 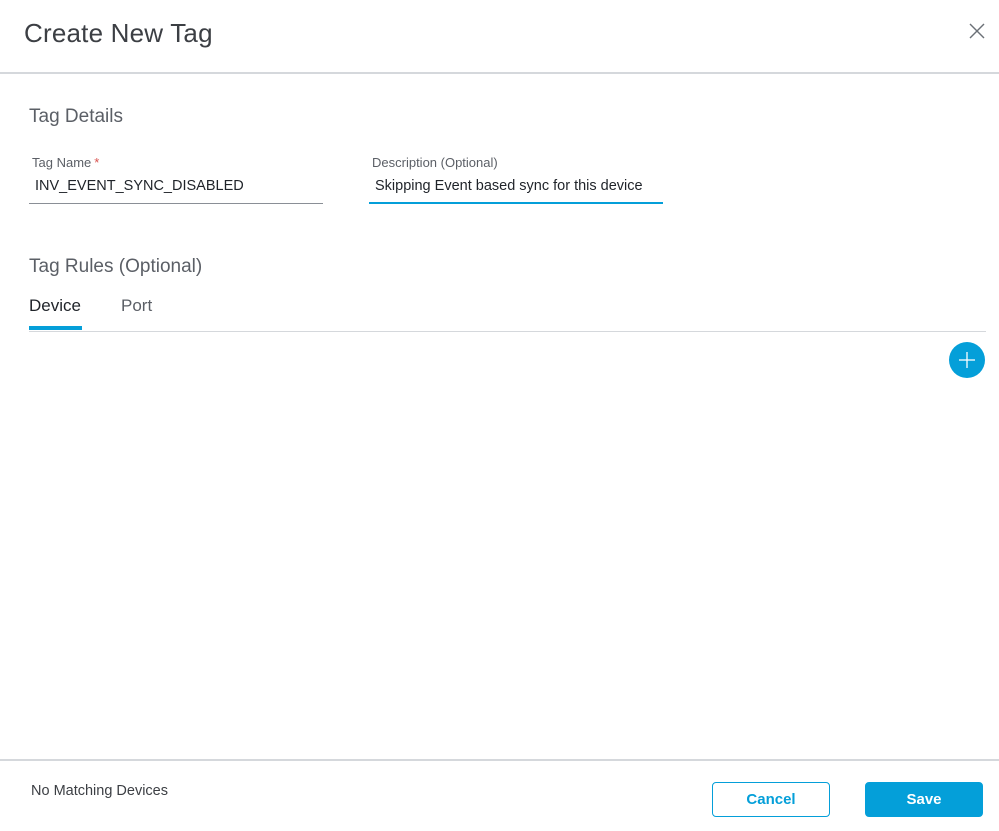 I want to click on tag-name-label: Tag Name *, so click(x=65, y=162).